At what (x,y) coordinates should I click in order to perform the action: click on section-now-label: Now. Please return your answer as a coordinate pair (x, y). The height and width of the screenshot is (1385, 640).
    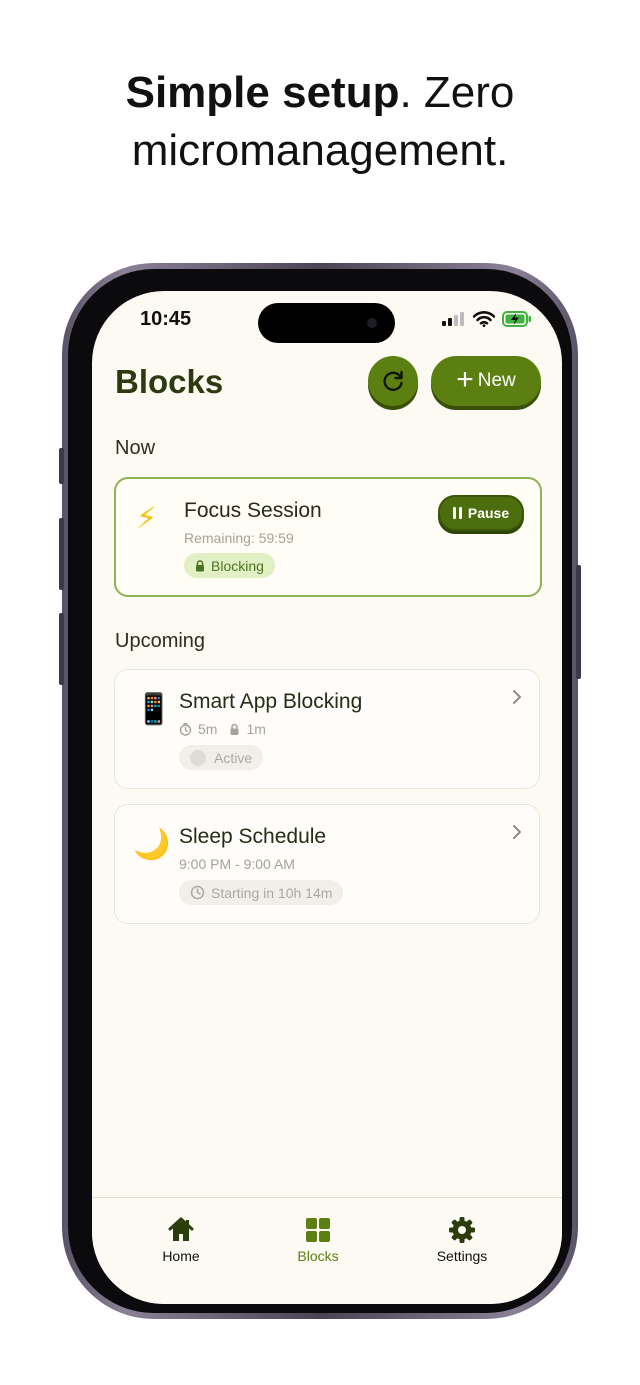
    Looking at the image, I should click on (135, 448).